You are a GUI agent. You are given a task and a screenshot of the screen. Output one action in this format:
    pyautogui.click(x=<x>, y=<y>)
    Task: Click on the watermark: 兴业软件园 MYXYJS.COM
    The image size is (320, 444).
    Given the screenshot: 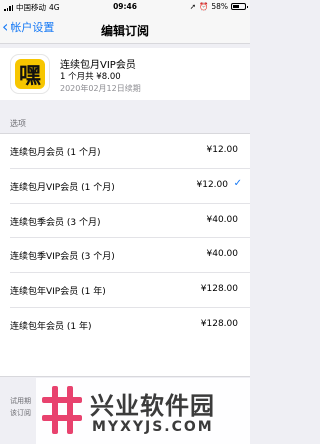 What is the action you would take?
    pyautogui.click(x=143, y=411)
    